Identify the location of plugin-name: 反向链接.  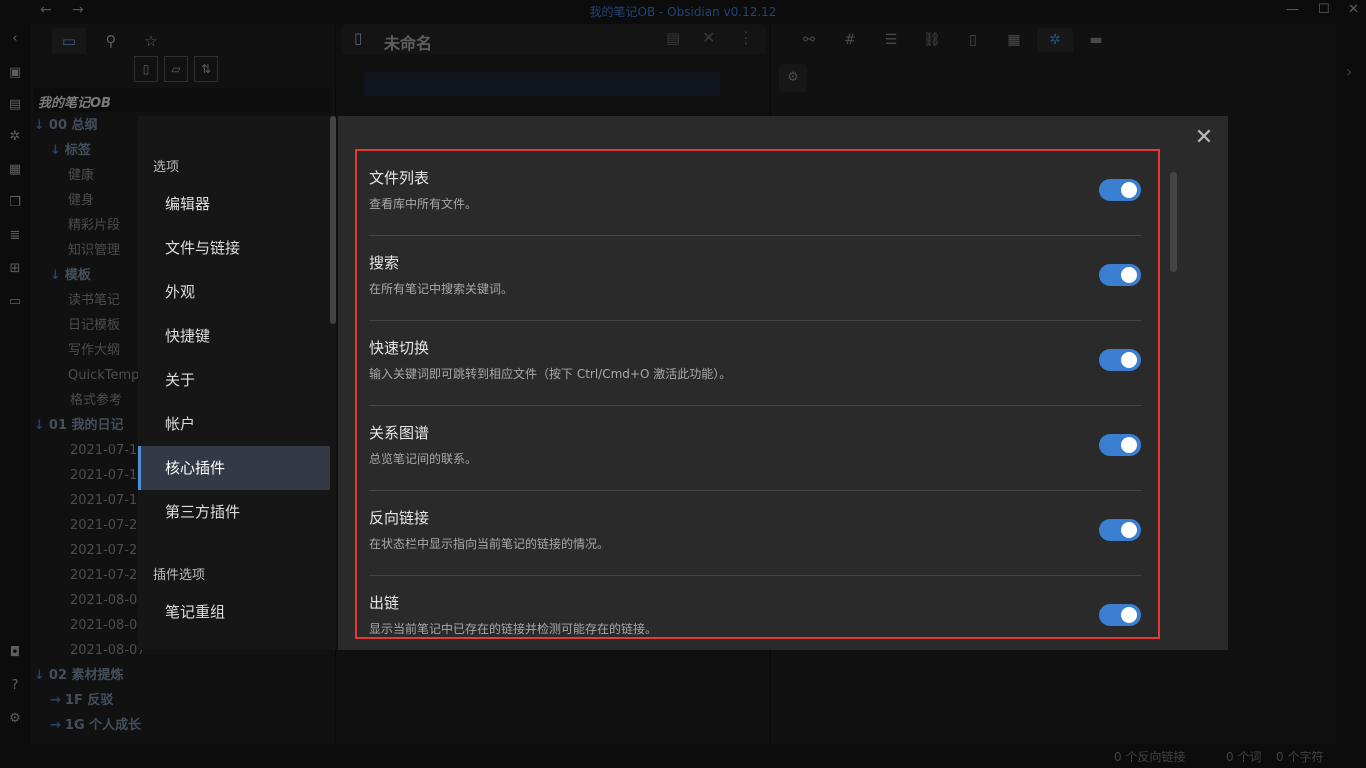
(399, 518).